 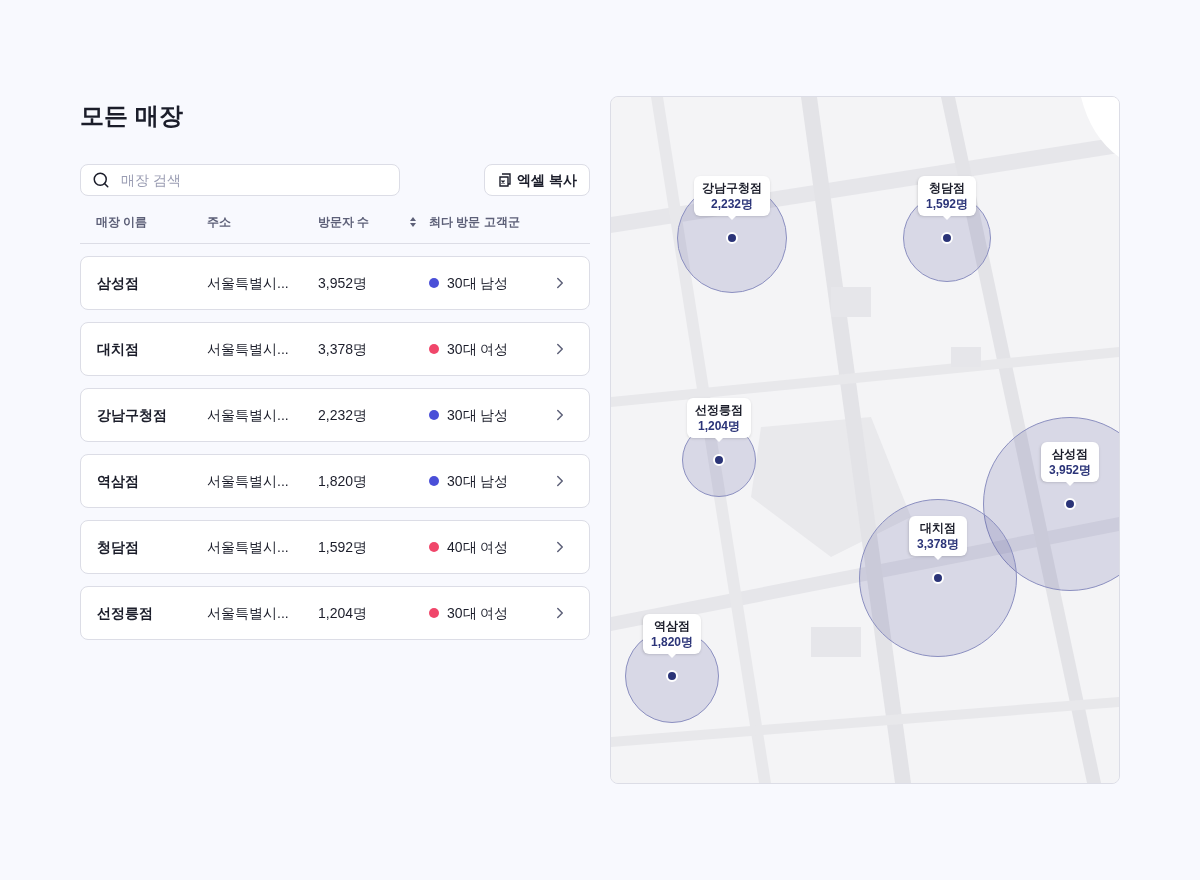 What do you see at coordinates (719, 426) in the screenshot?
I see `tooltip-count: 1,204명` at bounding box center [719, 426].